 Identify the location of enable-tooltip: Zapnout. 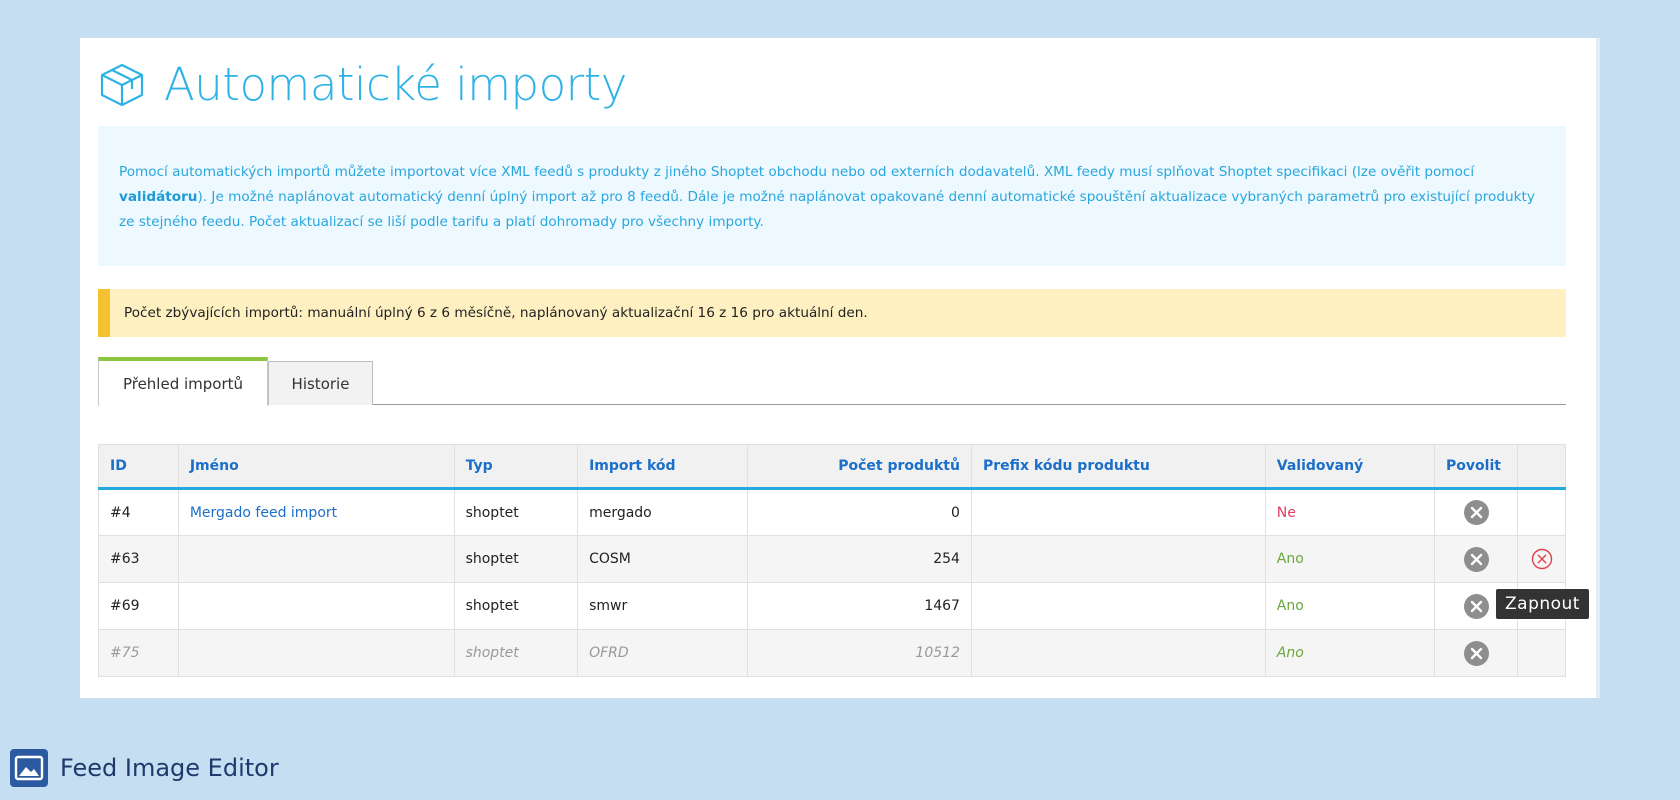
(1542, 604).